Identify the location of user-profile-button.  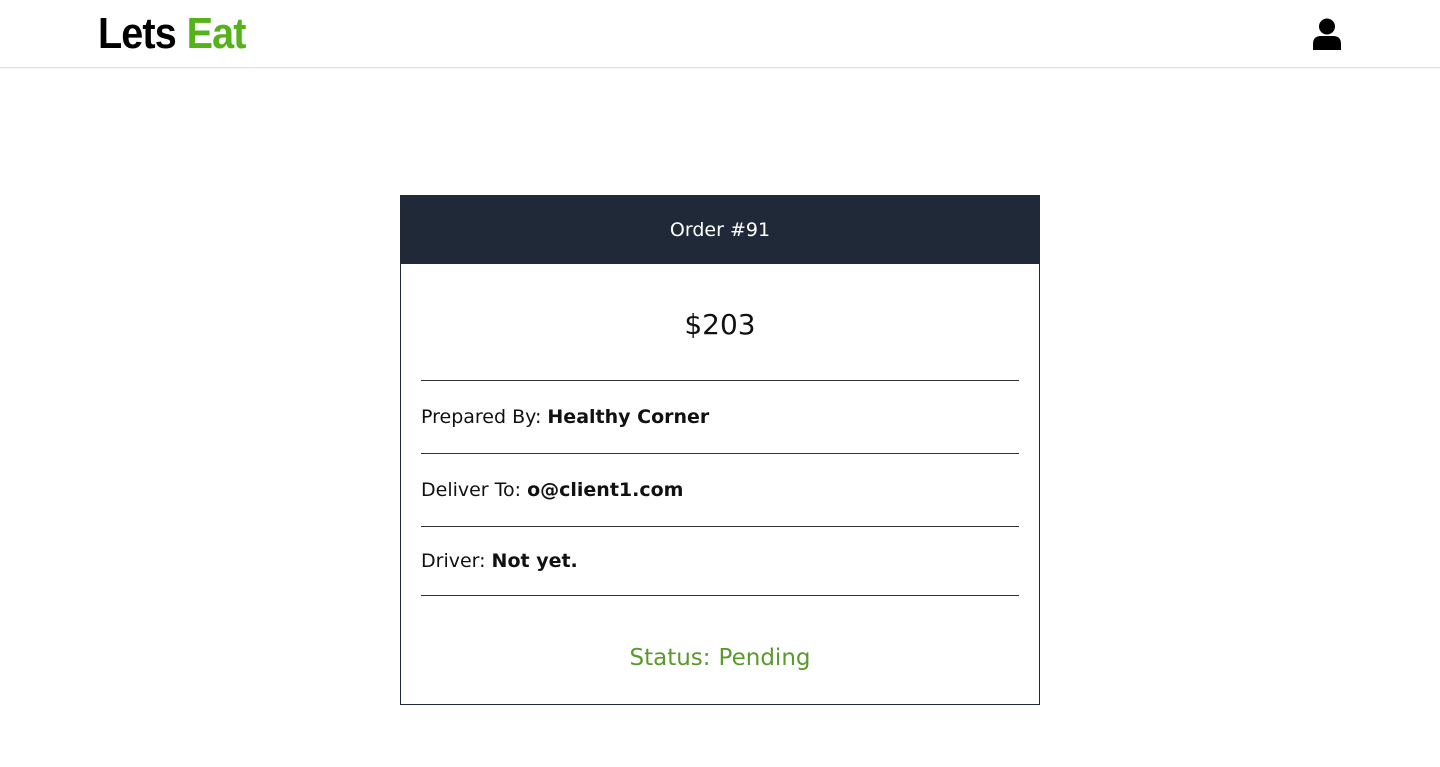
(1327, 34).